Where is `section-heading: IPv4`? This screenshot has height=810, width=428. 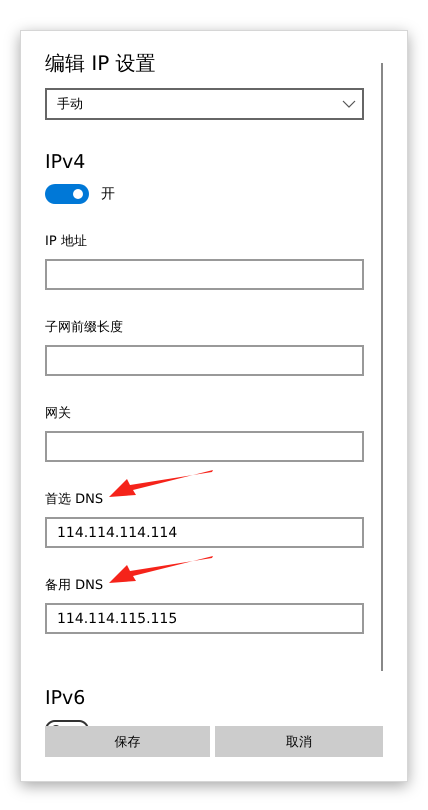 section-heading: IPv4 is located at coordinates (65, 162).